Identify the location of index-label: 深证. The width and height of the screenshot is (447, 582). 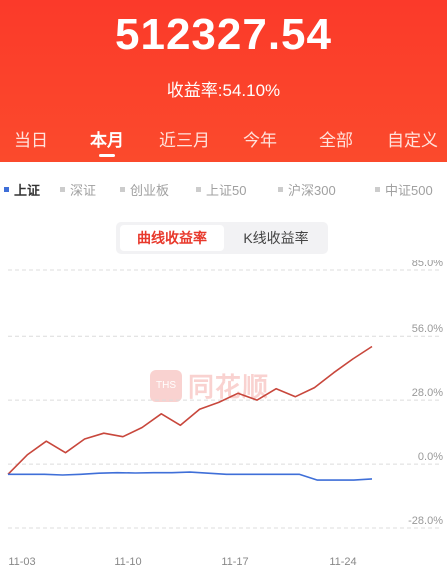
(83, 190).